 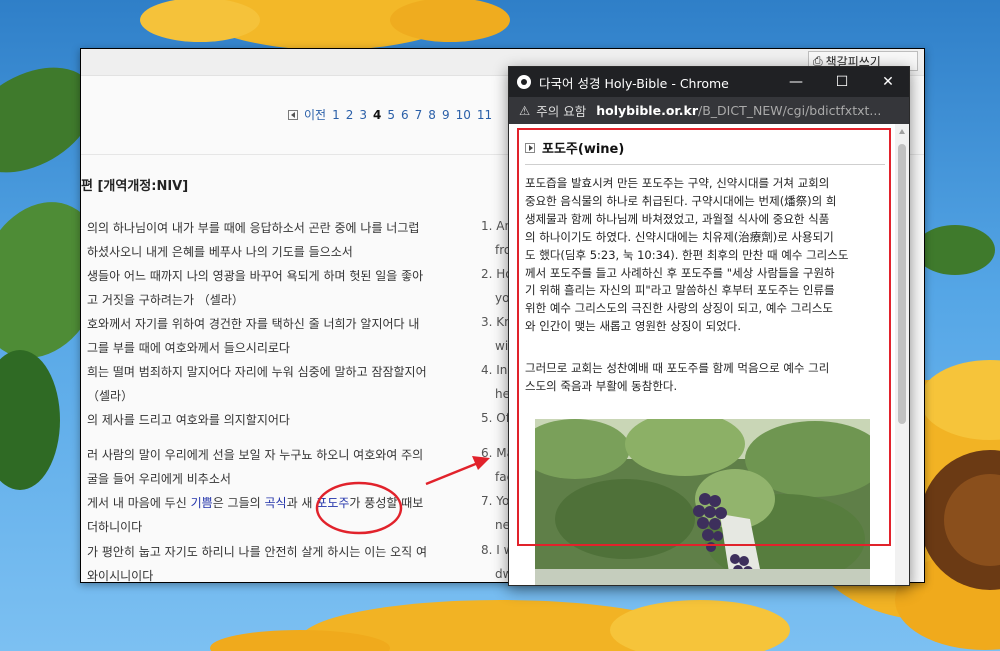 I want to click on prev-arrow-icon, so click(x=293, y=114).